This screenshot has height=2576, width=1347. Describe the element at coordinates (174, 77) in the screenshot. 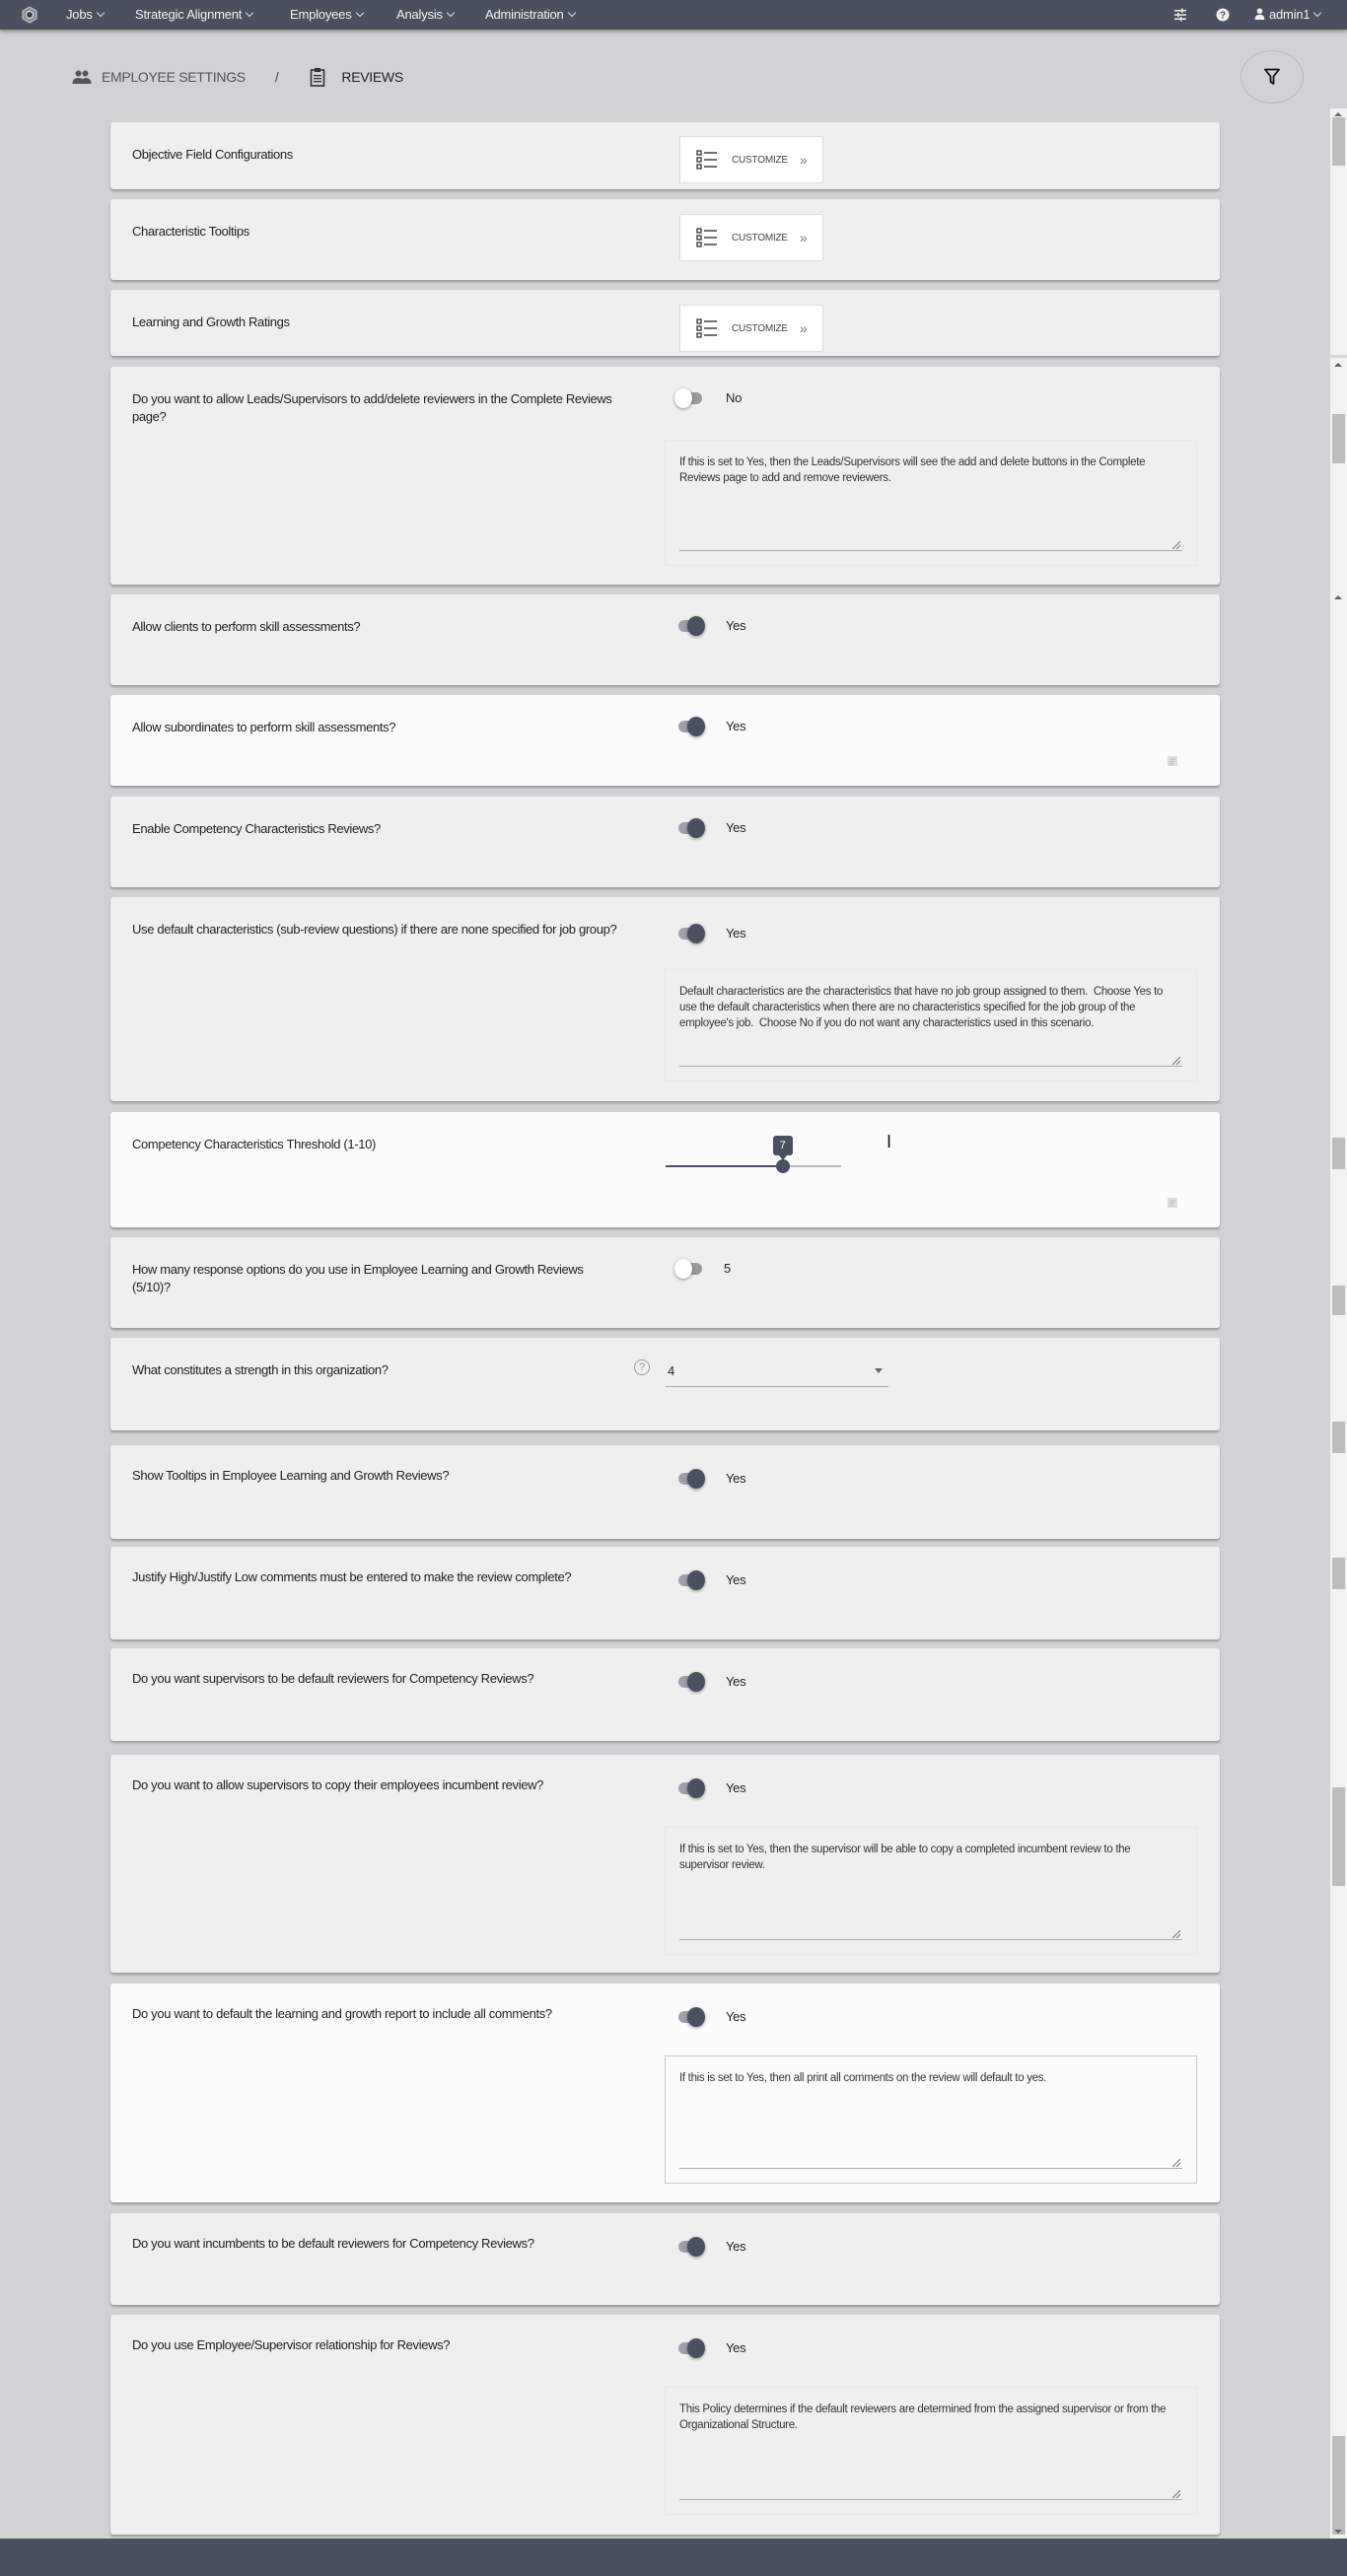

I see `breadcrumb-employee-settings: EMPLOYEE SETTINGS` at that location.